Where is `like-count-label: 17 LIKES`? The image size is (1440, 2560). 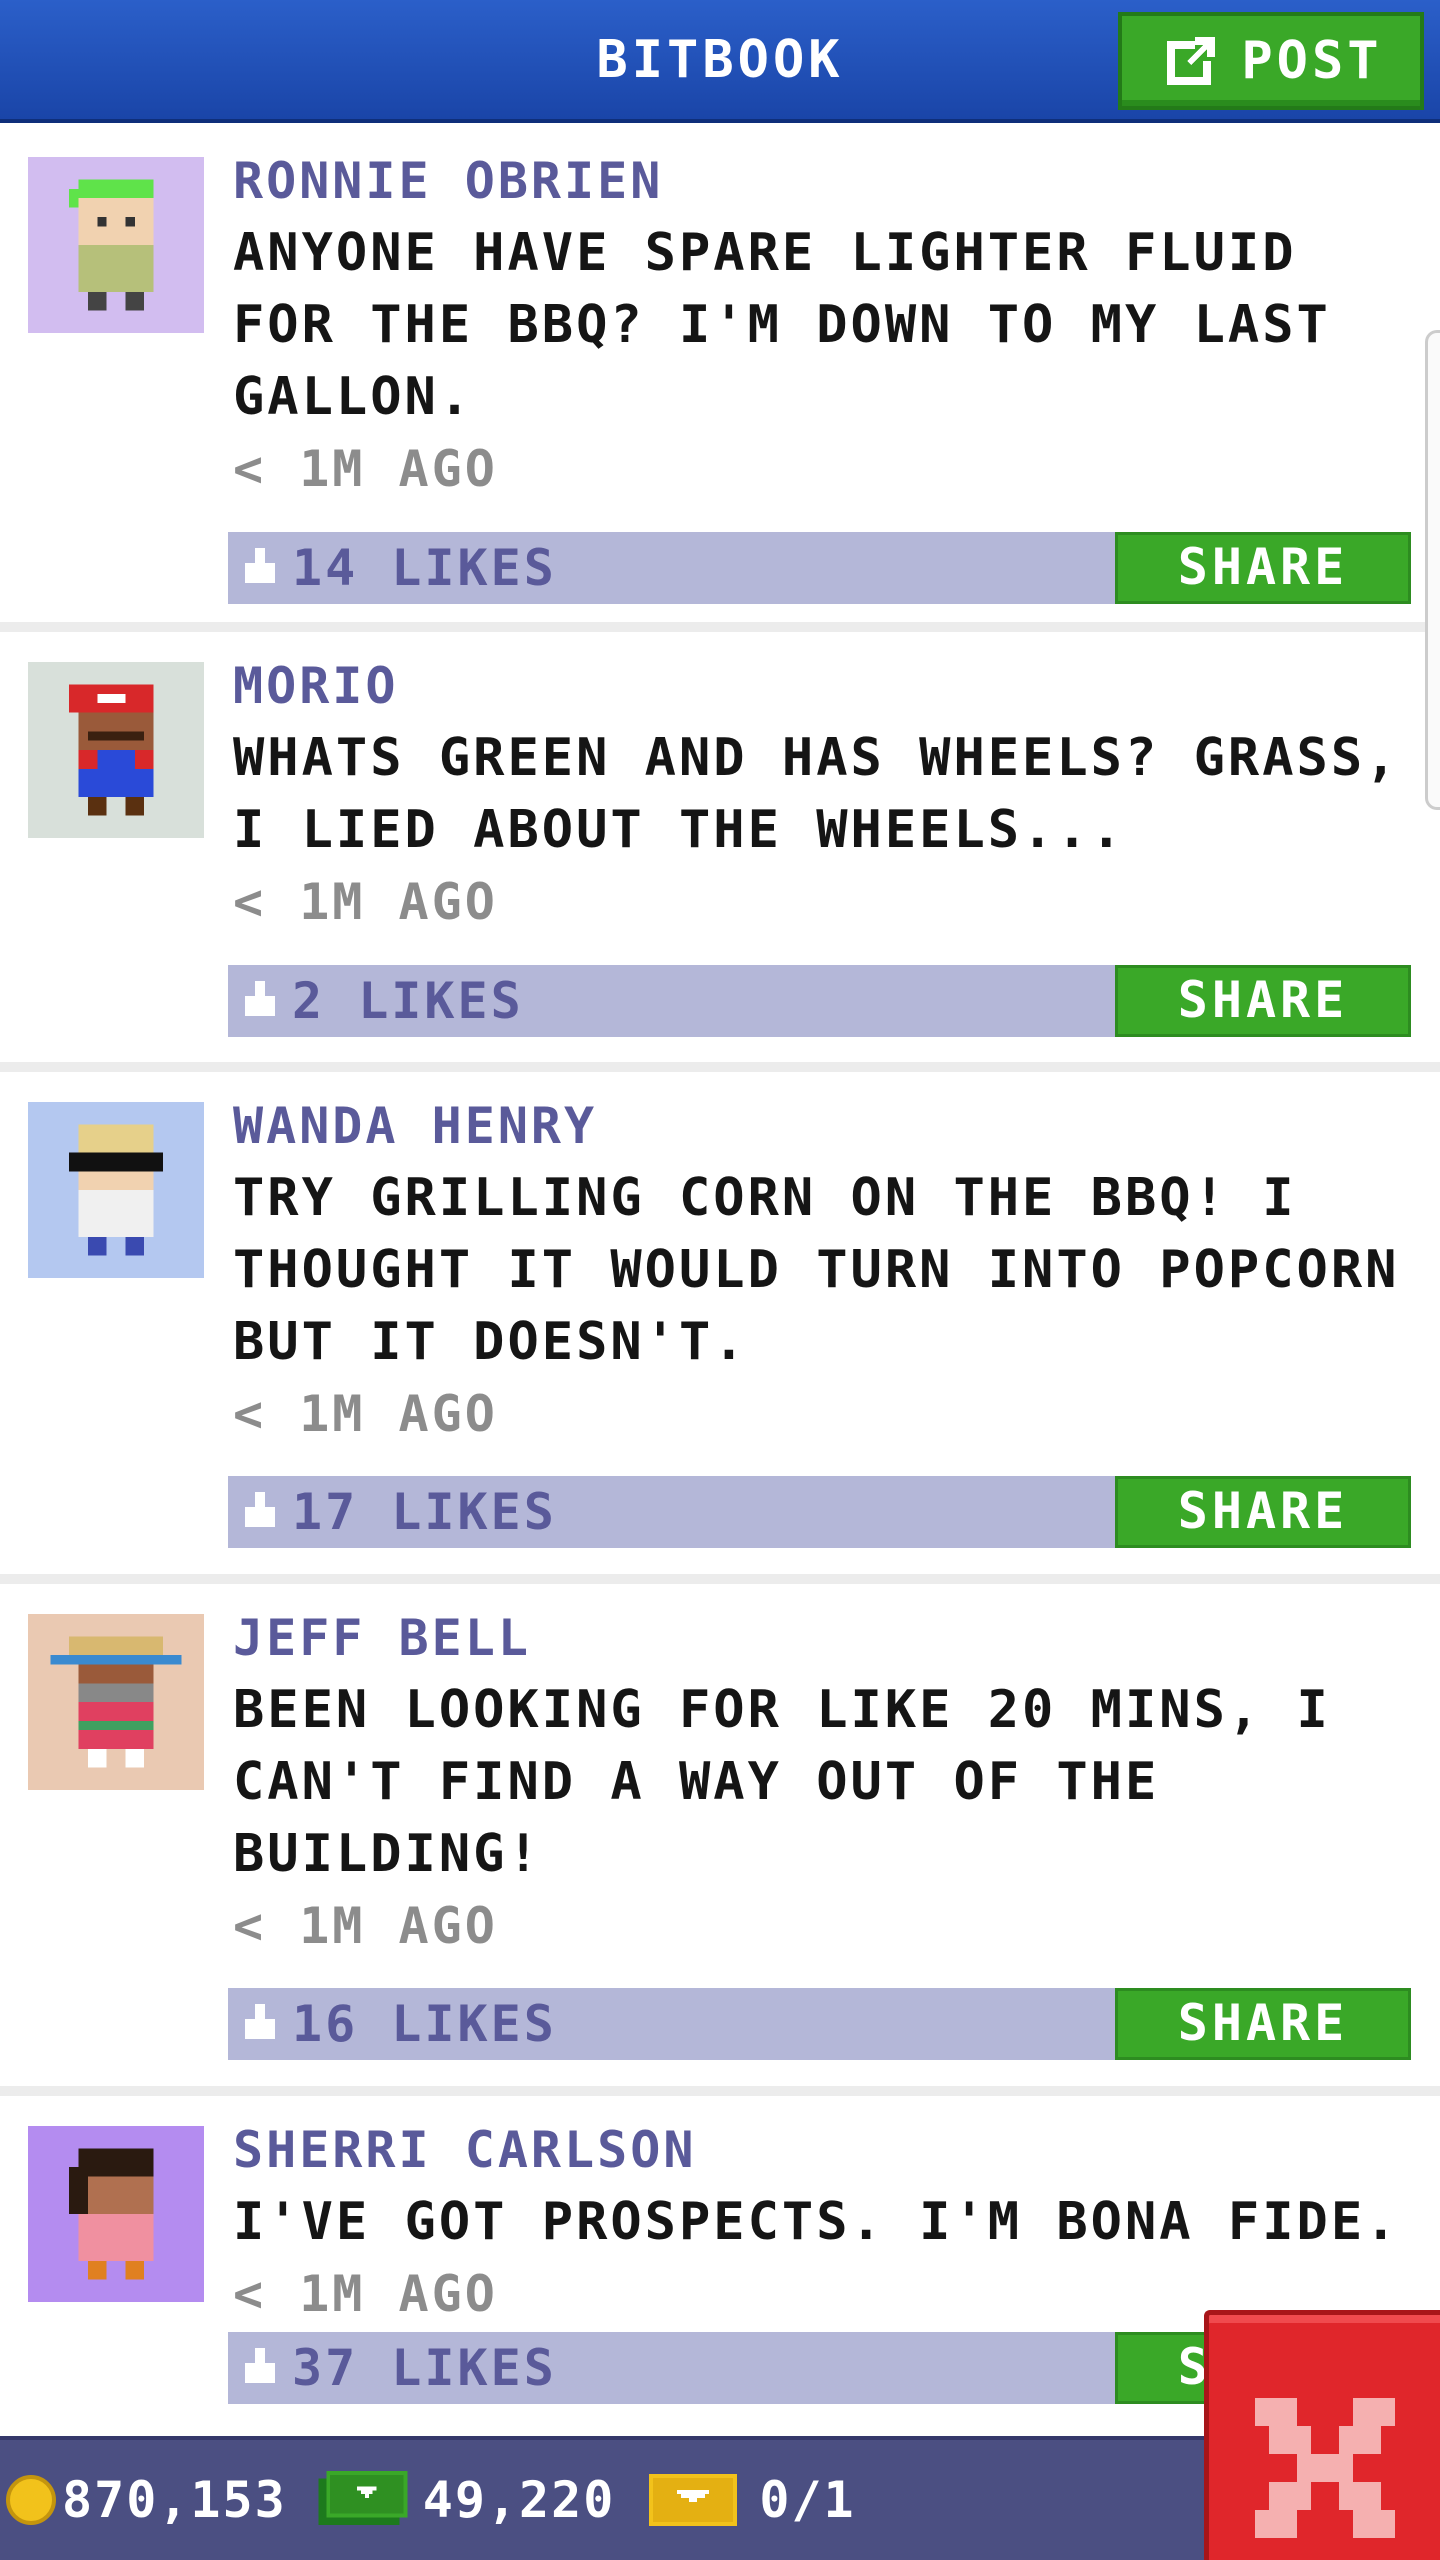
like-count-label: 17 LIKES is located at coordinates (424, 1512).